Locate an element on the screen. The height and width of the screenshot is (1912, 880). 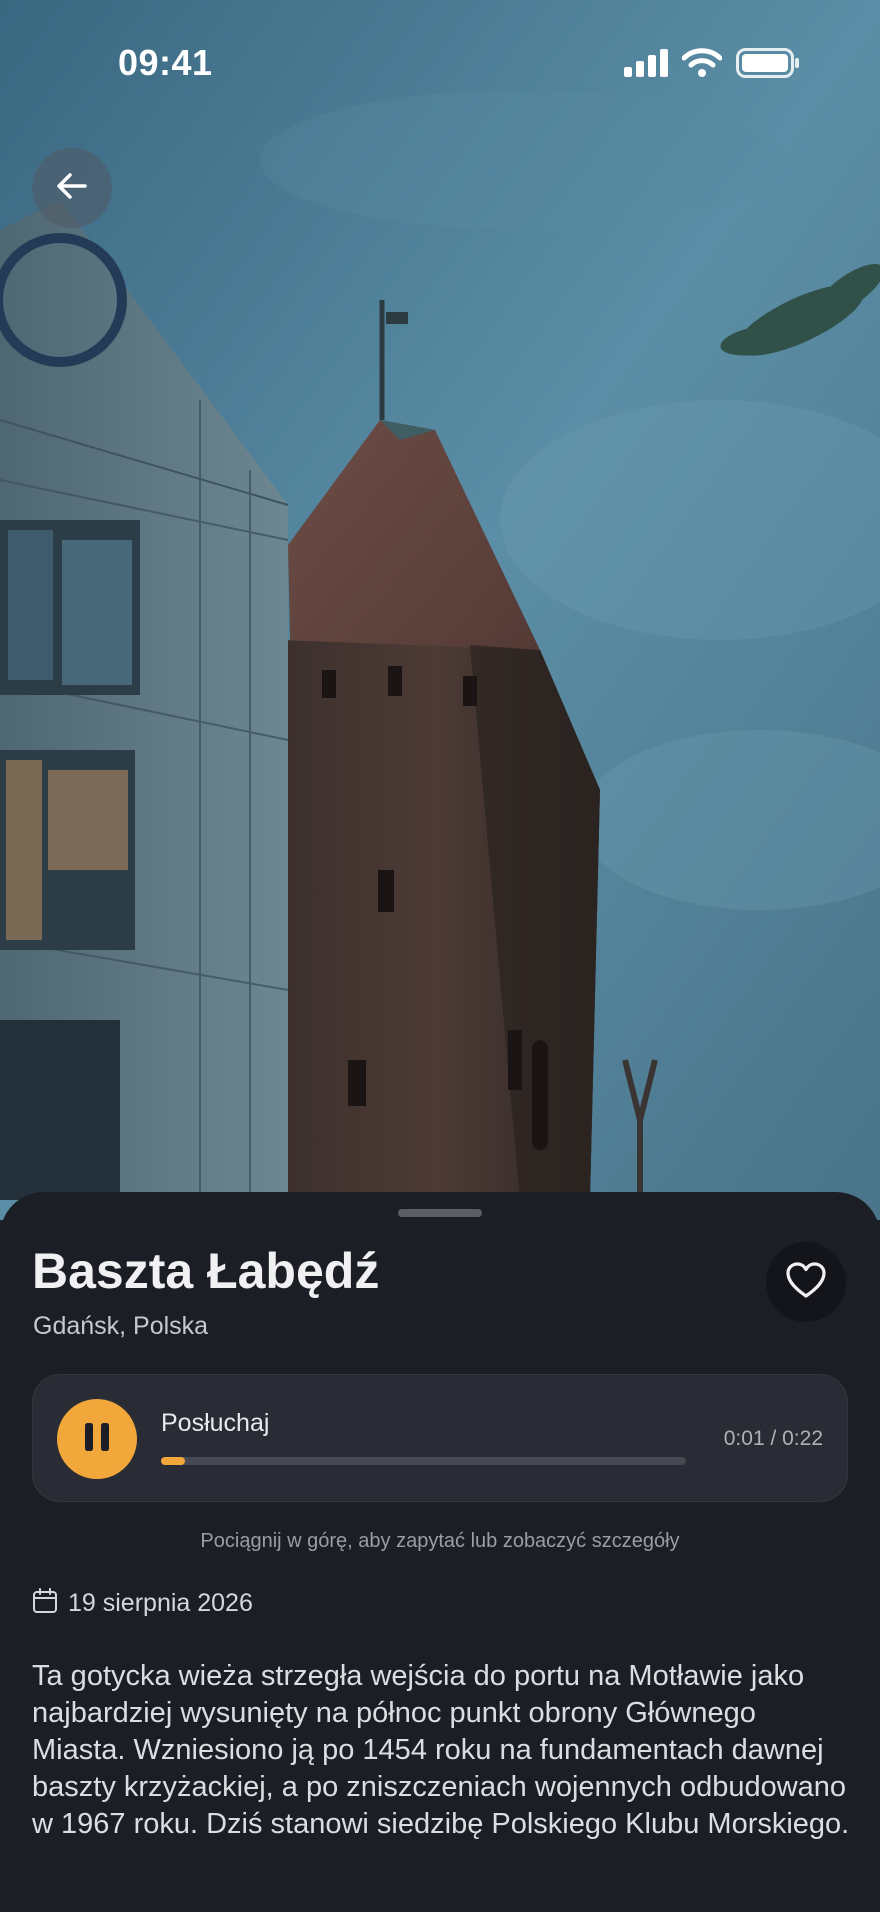
status-icons is located at coordinates (712, 65).